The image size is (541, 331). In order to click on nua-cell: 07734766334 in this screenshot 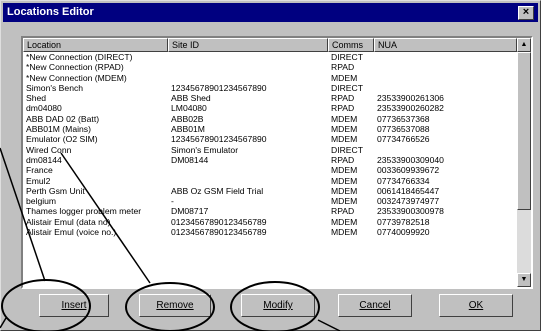, I will do `click(403, 180)`.